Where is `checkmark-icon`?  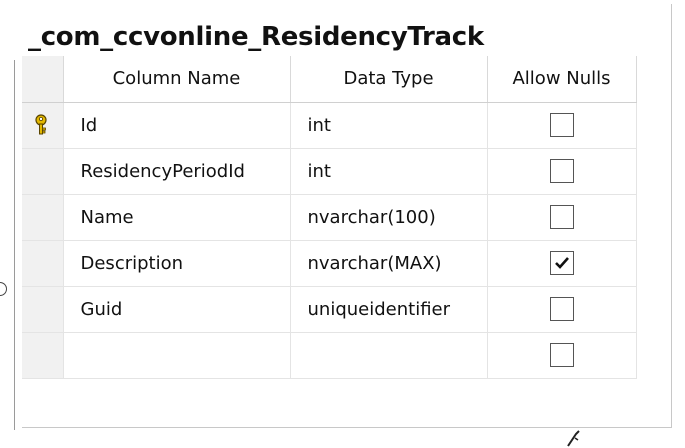
checkmark-icon is located at coordinates (561, 263).